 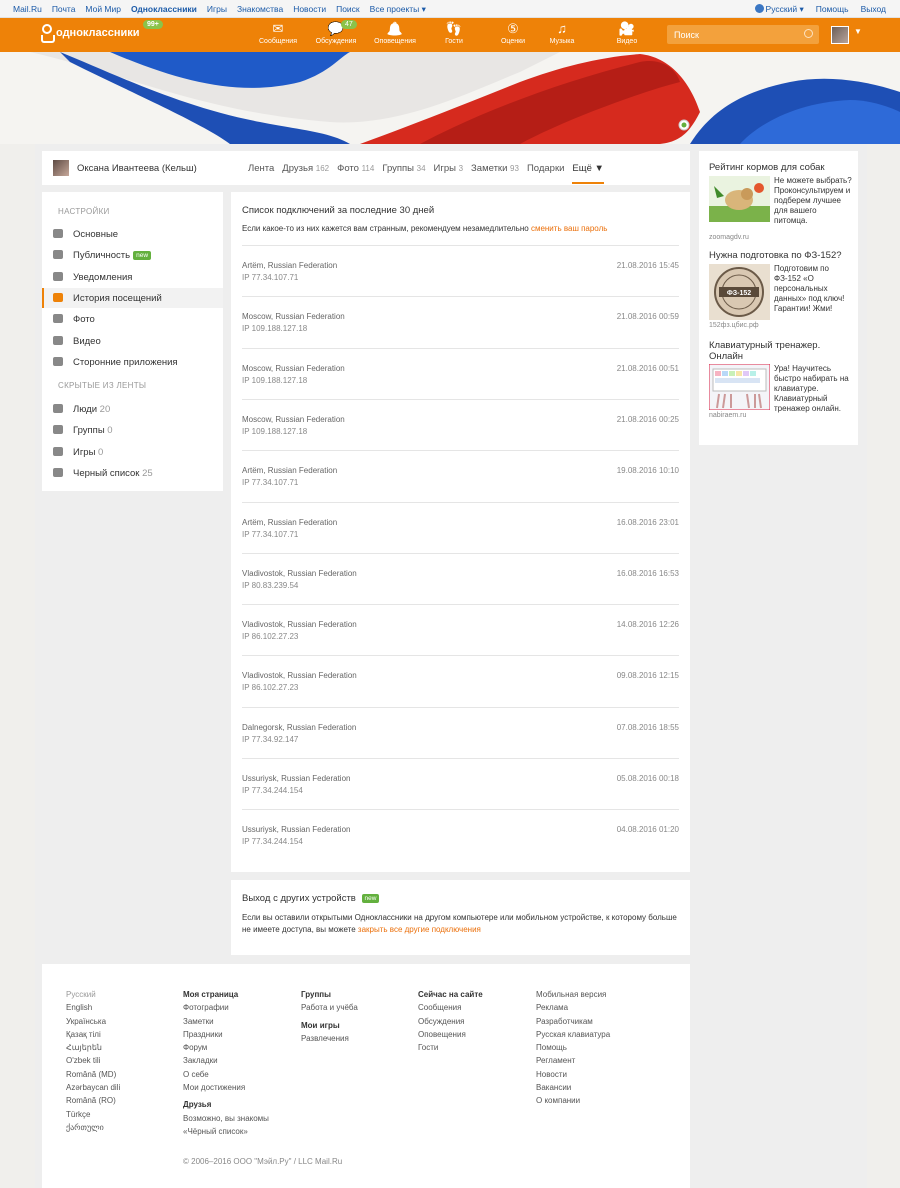 What do you see at coordinates (132, 341) in the screenshot?
I see `settings-item: Видео` at bounding box center [132, 341].